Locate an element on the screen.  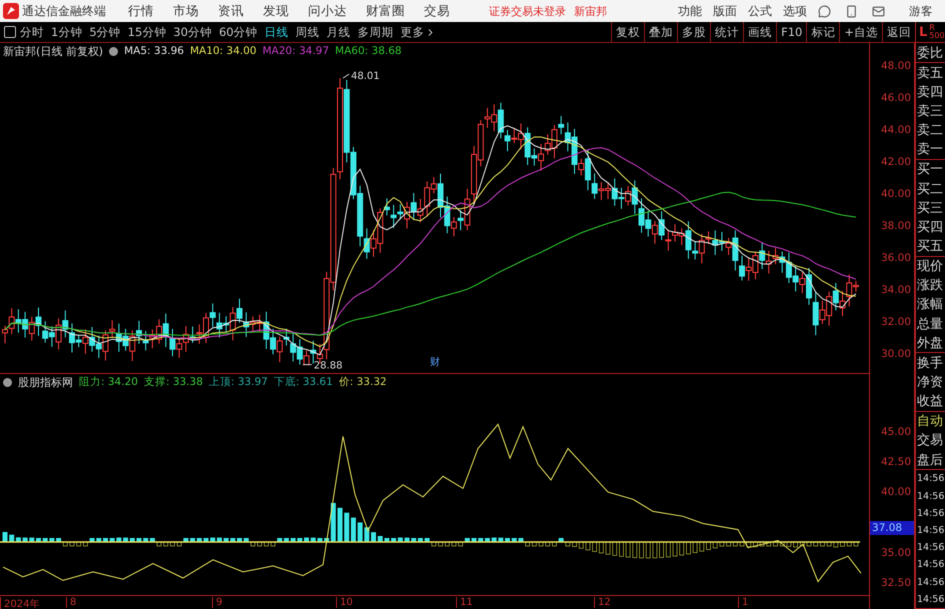
quote-field-label: 卖二 is located at coordinates (930, 131).